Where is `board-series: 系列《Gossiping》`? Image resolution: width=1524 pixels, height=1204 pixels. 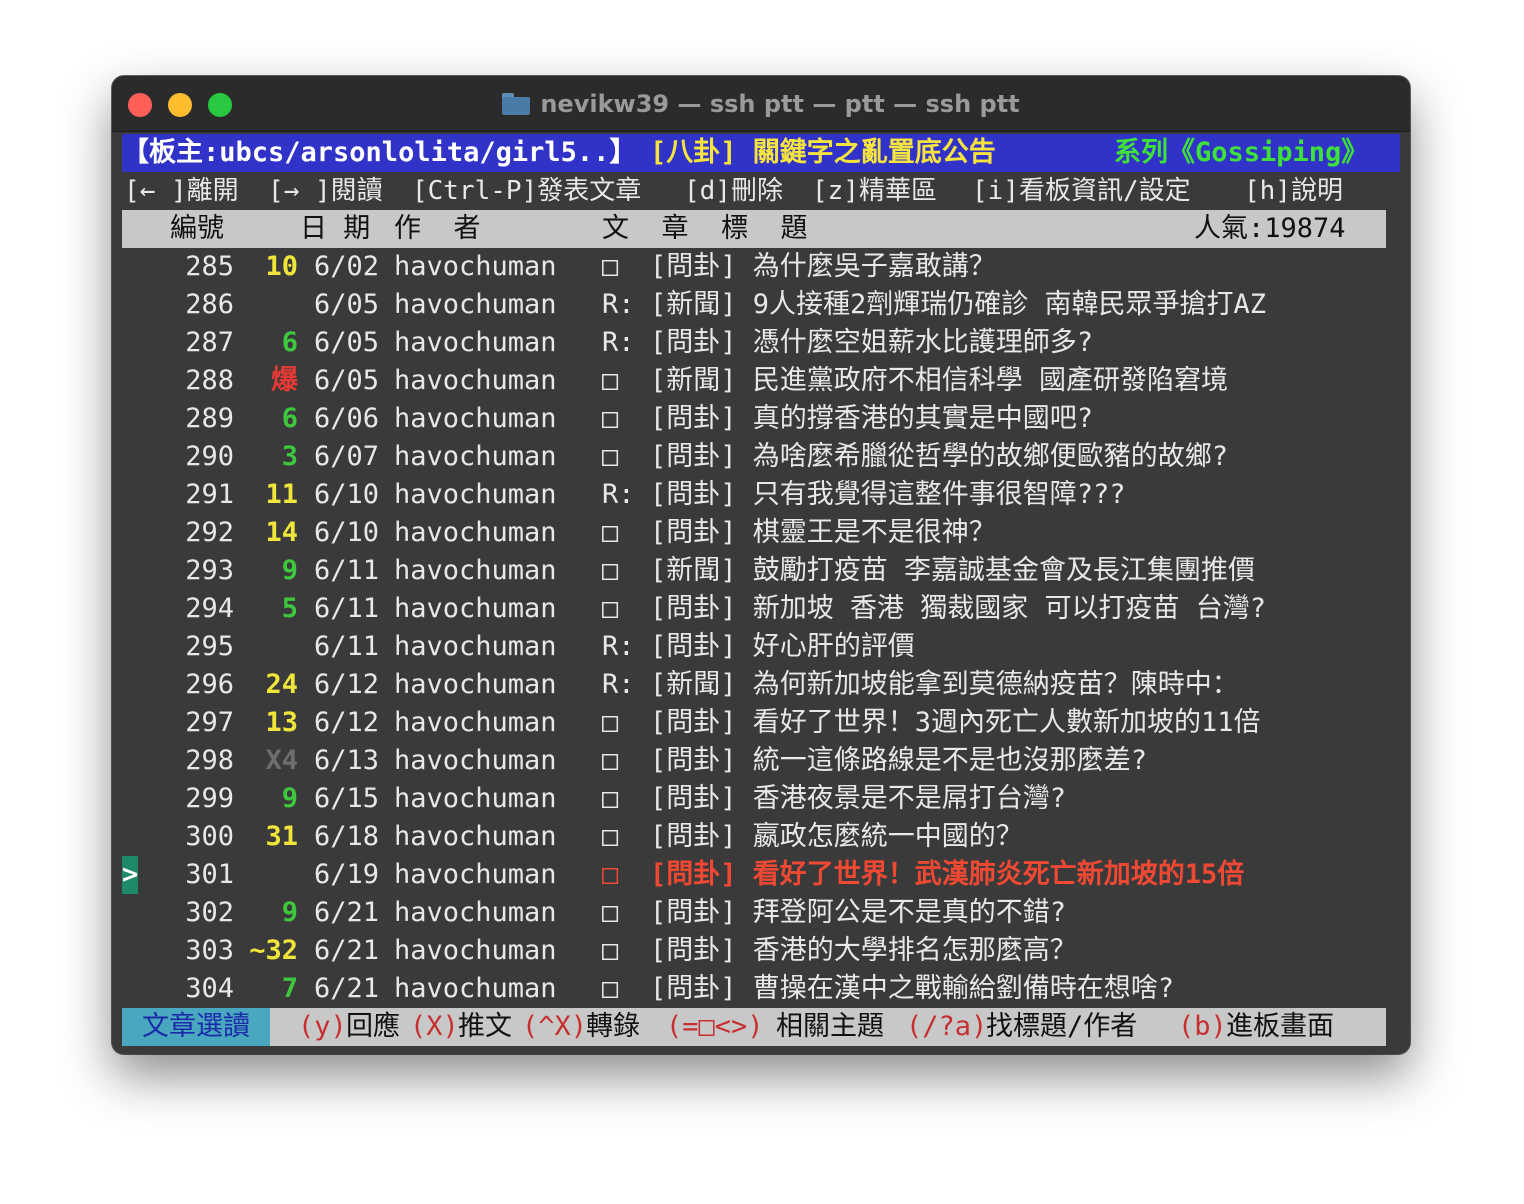 board-series: 系列《Gossiping》 is located at coordinates (1241, 152).